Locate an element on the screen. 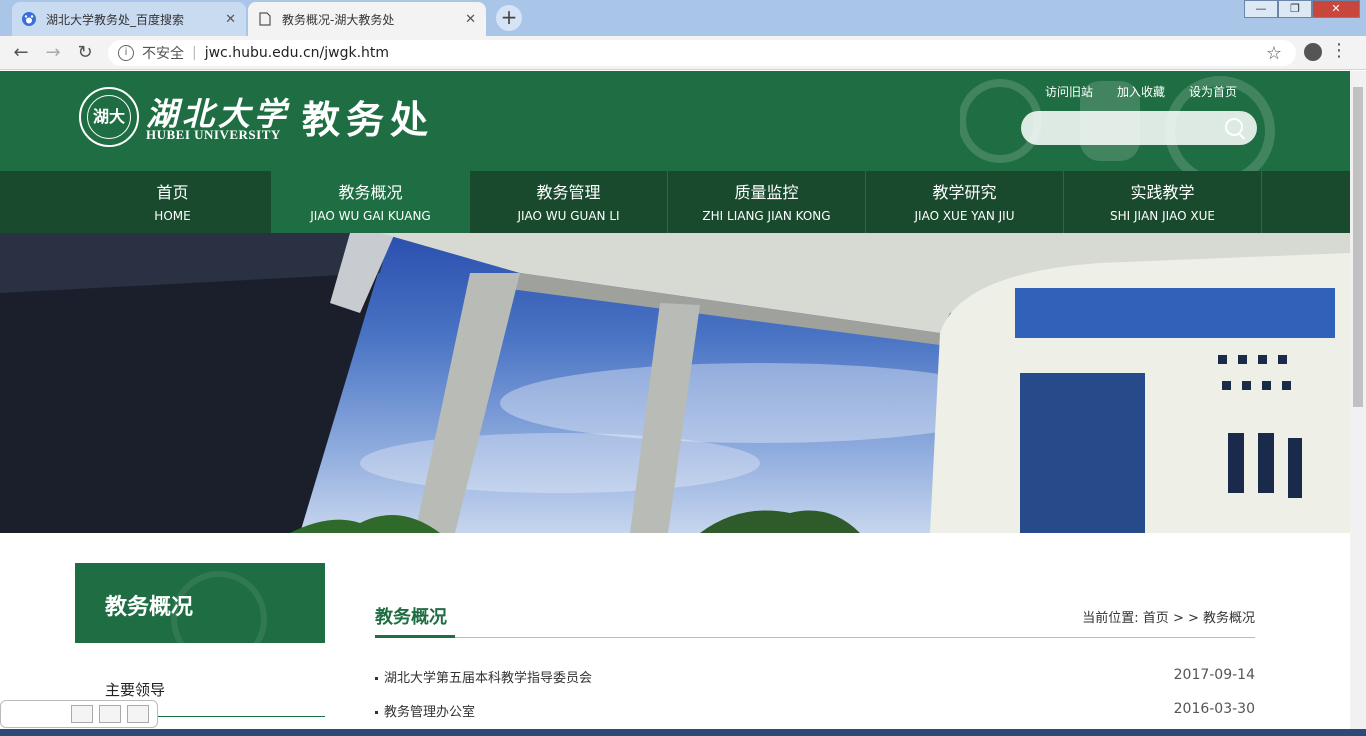  nav-label-en: JIAO XUE YAN JIU is located at coordinates (964, 216).